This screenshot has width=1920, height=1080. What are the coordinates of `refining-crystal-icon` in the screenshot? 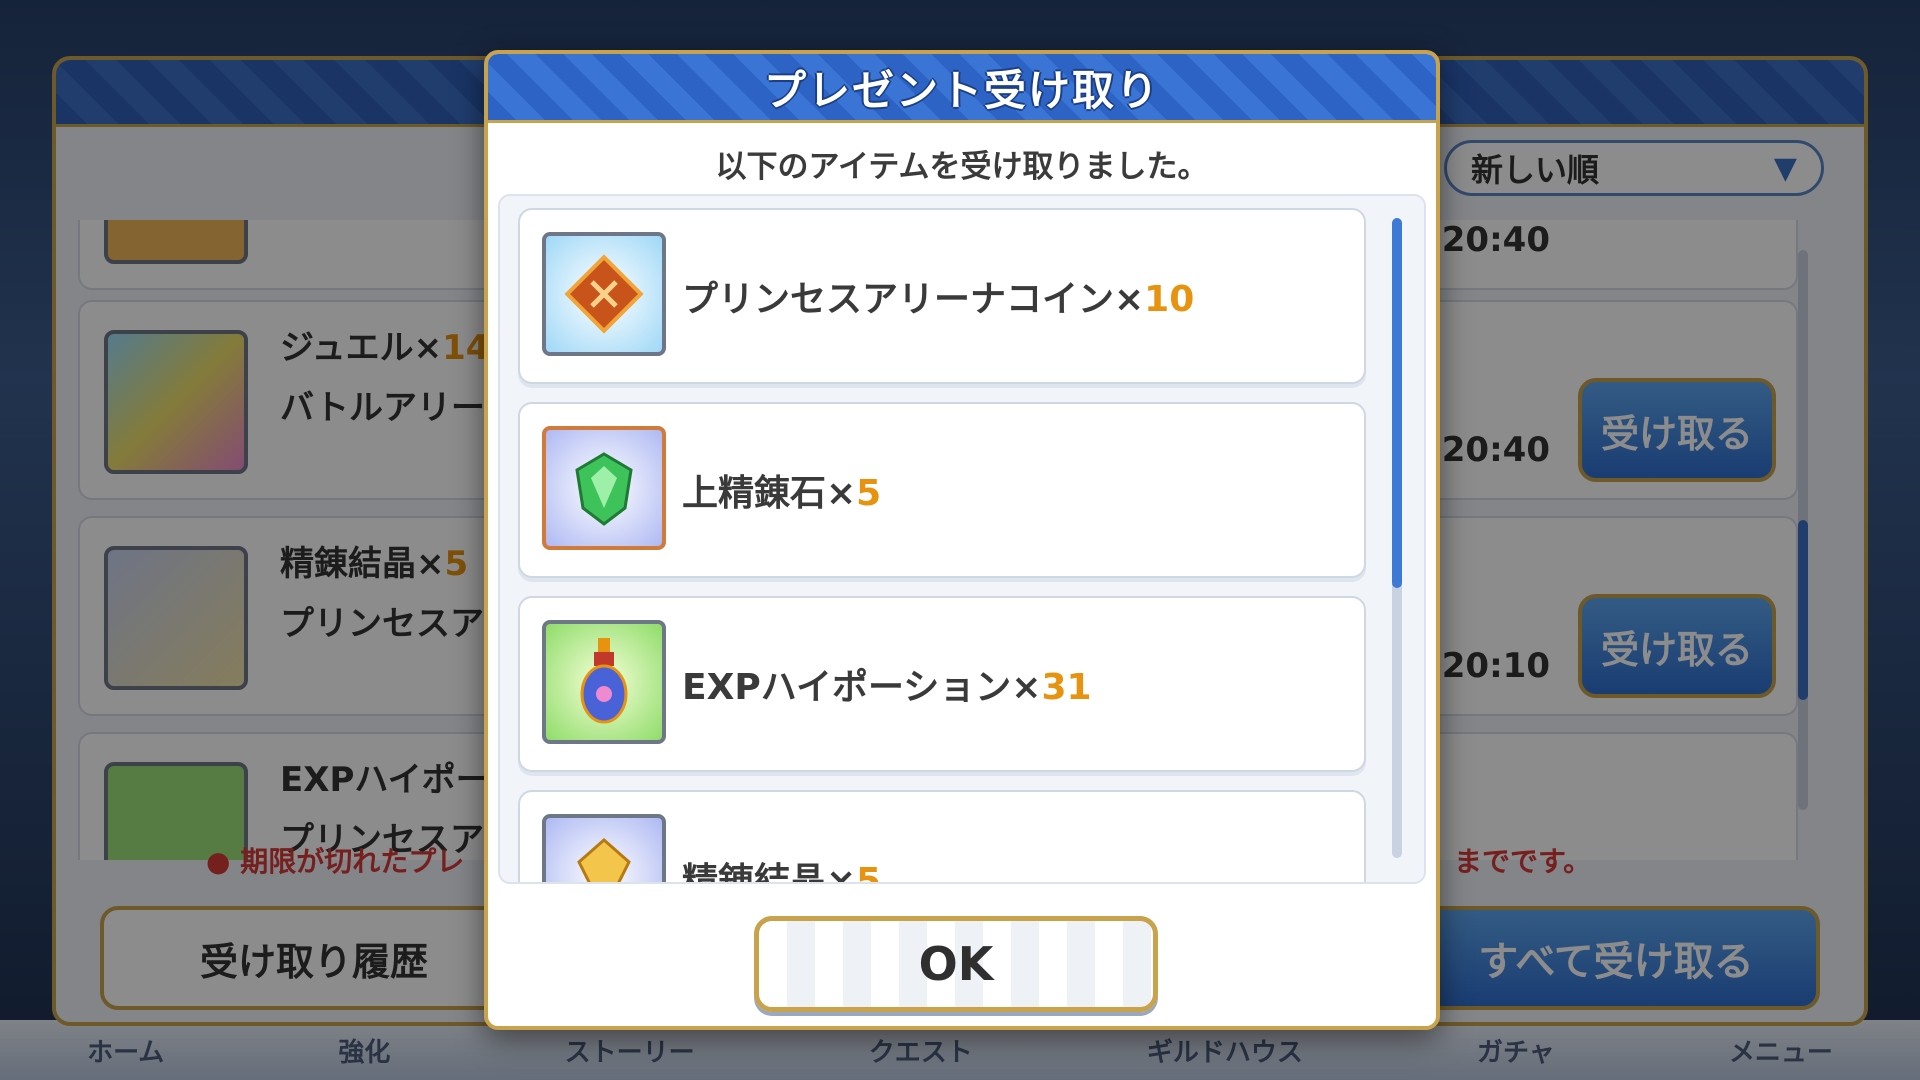 It's located at (604, 848).